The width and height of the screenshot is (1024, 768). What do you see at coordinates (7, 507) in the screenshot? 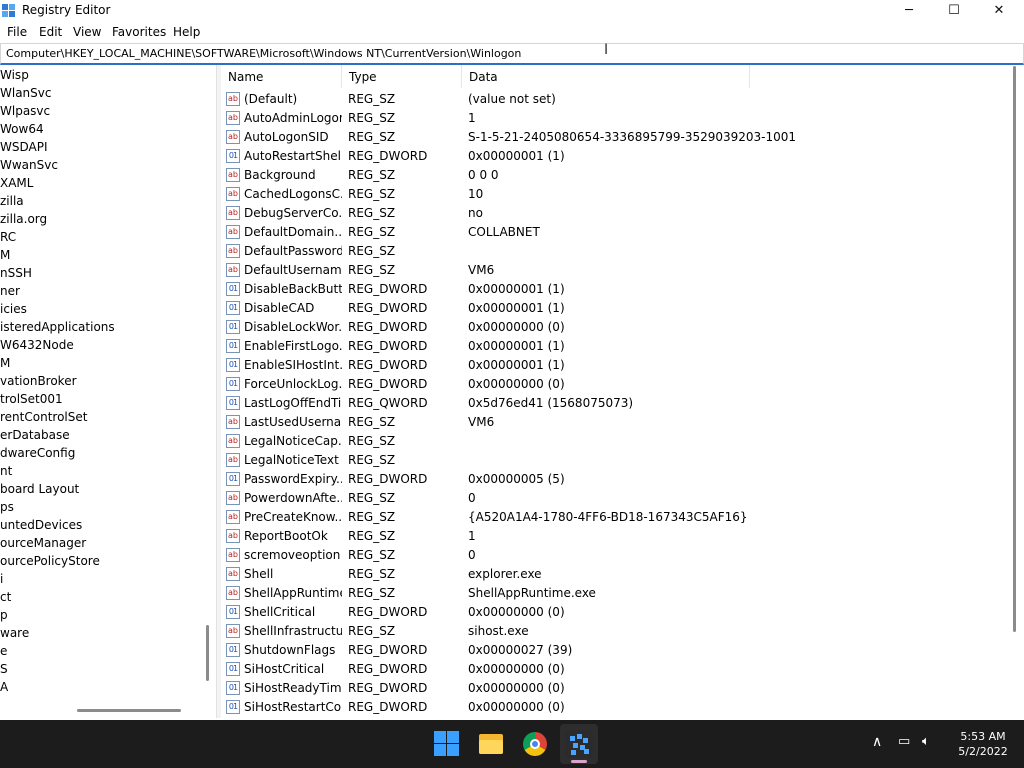
I see `tree-item: ps` at bounding box center [7, 507].